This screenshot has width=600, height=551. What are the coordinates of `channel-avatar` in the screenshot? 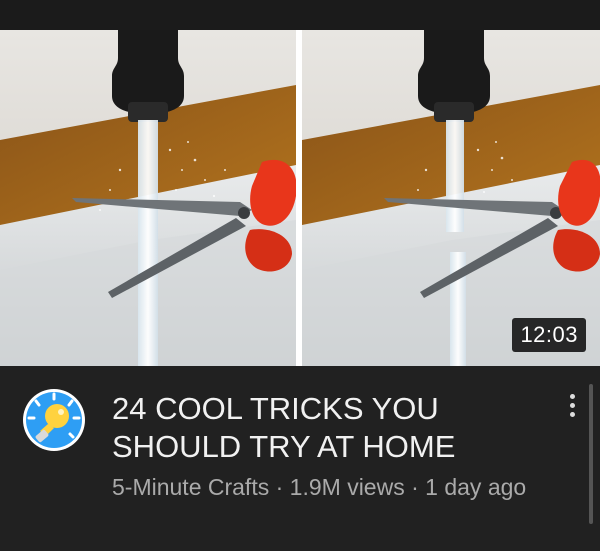 It's located at (54, 420).